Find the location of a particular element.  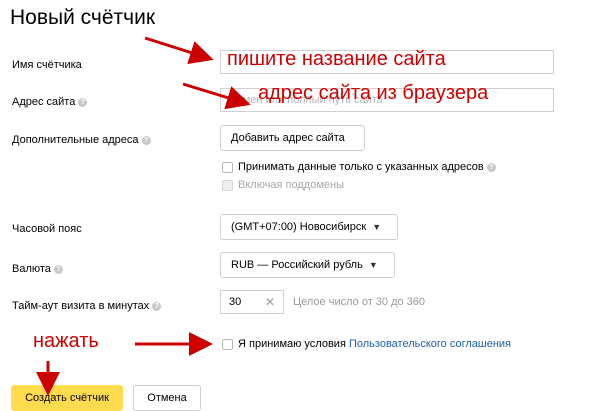

annotation-site-address-from-browser: адрес сайта из браузера is located at coordinates (373, 93).